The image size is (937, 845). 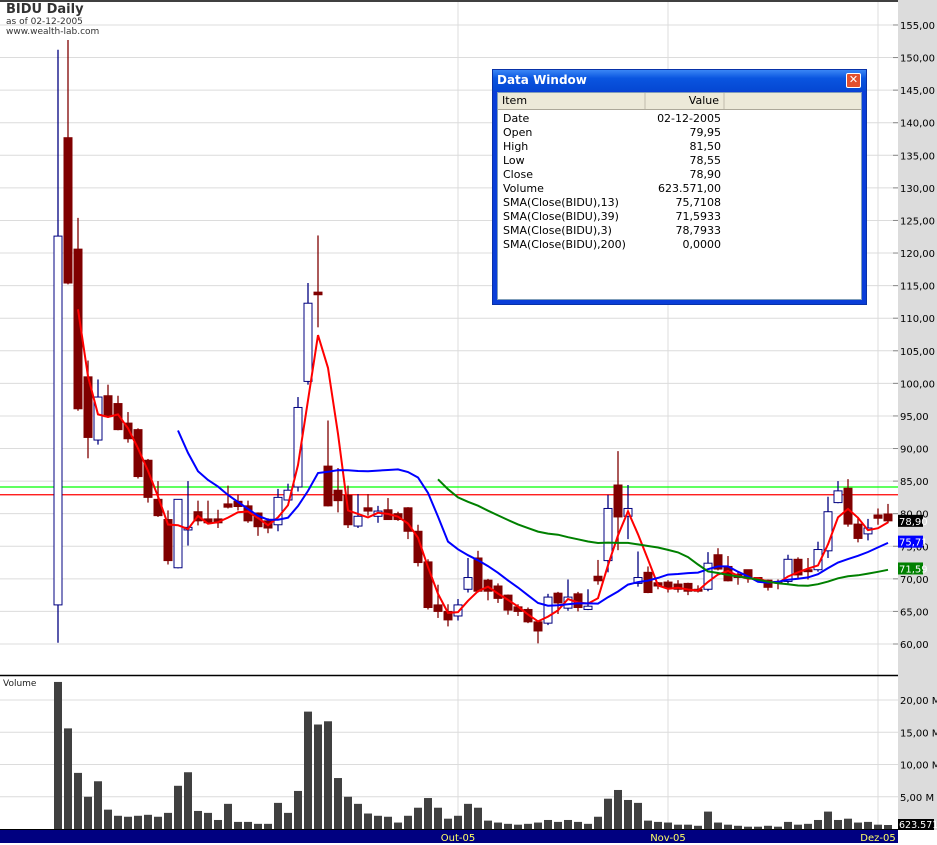 What do you see at coordinates (679, 80) in the screenshot?
I see `data-window-title-bar: Data Window ✕` at bounding box center [679, 80].